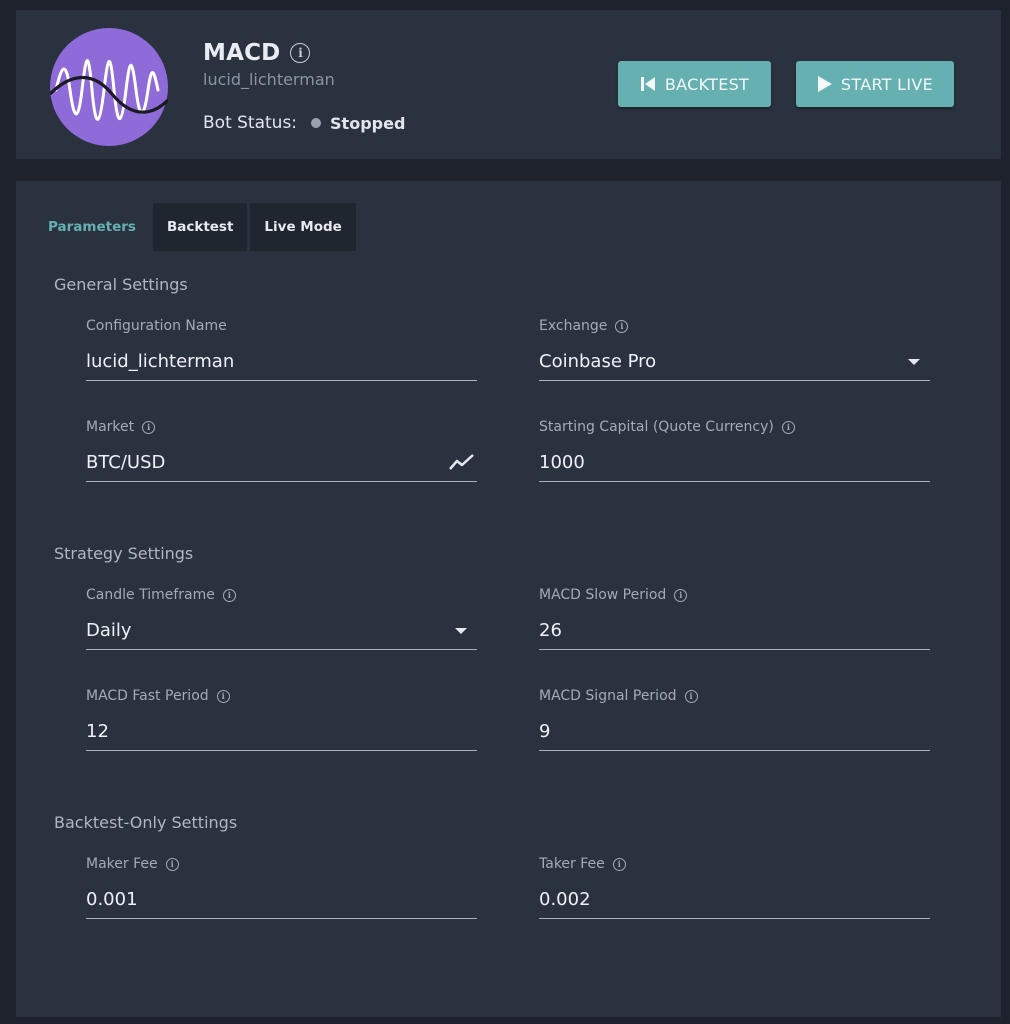 The image size is (1010, 1024). Describe the element at coordinates (160, 361) in the screenshot. I see `configuration-name-value: lucid_lichterman` at that location.